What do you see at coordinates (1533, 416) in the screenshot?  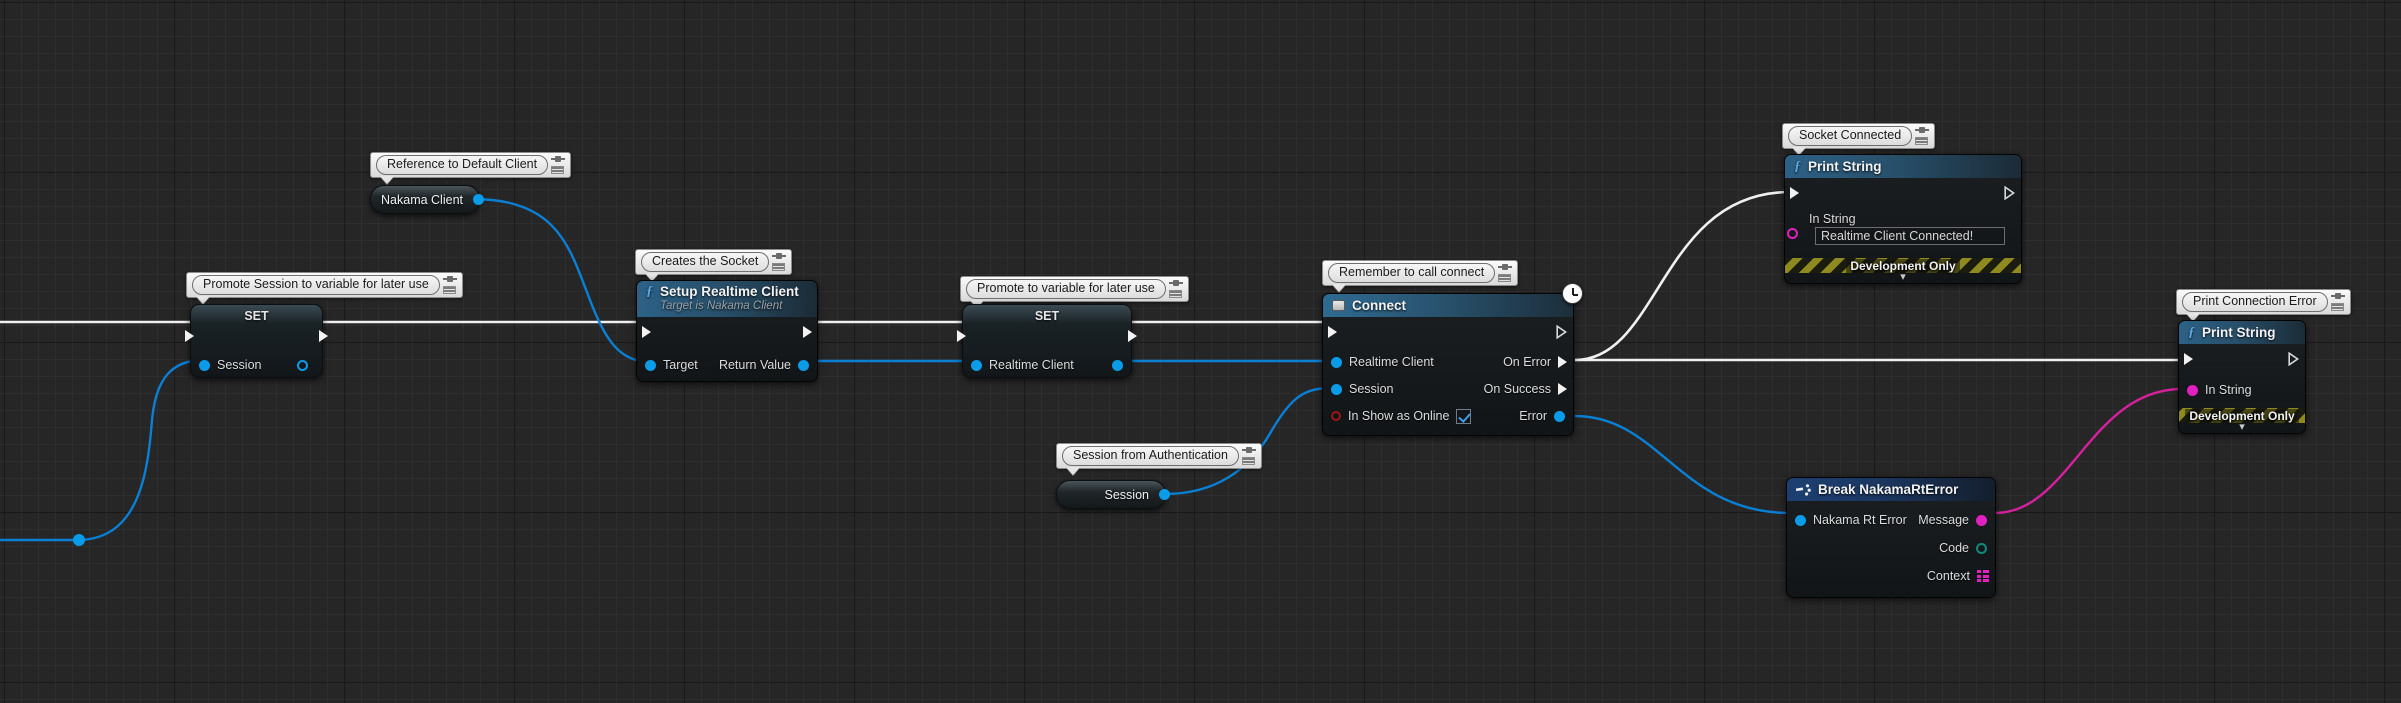 I see `pin-label: Error` at bounding box center [1533, 416].